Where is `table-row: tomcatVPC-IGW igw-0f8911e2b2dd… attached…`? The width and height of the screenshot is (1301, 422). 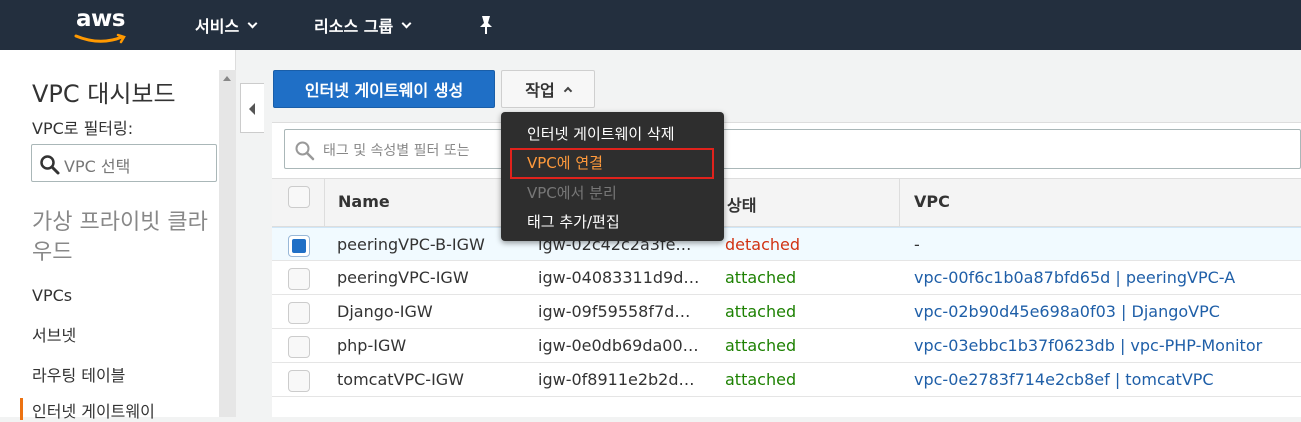 table-row: tomcatVPC-IGW igw-0f8911e2b2dd… attached… is located at coordinates (786, 380).